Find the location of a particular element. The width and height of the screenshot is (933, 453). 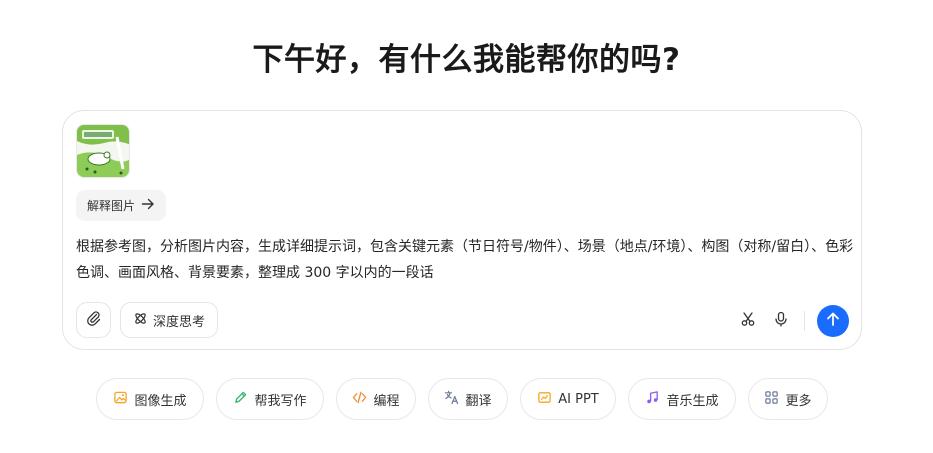

quick-action-label: 音乐生成 is located at coordinates (692, 401).